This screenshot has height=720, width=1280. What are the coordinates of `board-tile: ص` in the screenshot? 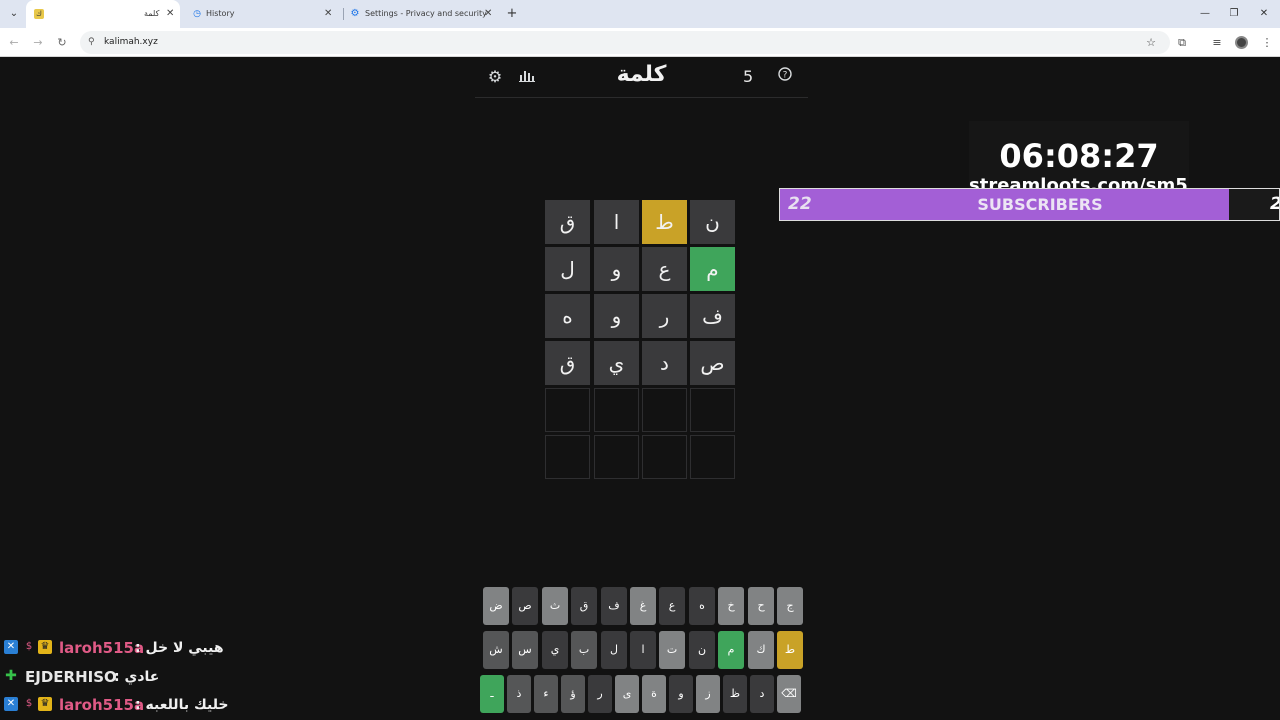 It's located at (712, 363).